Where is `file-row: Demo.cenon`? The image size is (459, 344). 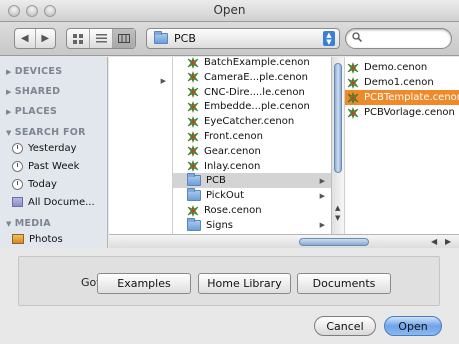
file-row: Demo.cenon is located at coordinates (402, 67).